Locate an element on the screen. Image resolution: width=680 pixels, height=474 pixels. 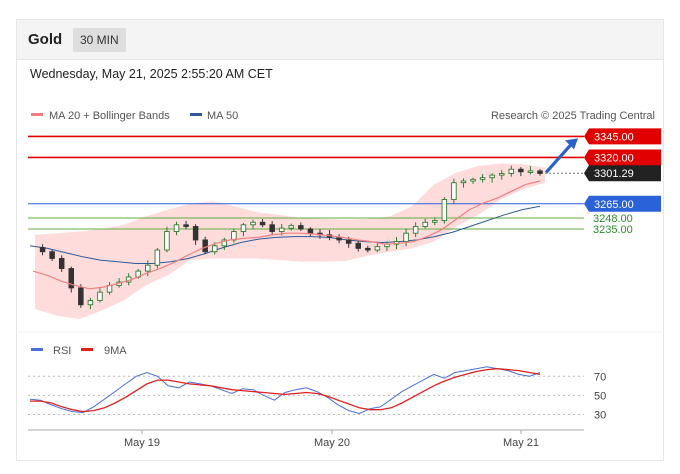
rsi-tick-label: 70 is located at coordinates (600, 377).